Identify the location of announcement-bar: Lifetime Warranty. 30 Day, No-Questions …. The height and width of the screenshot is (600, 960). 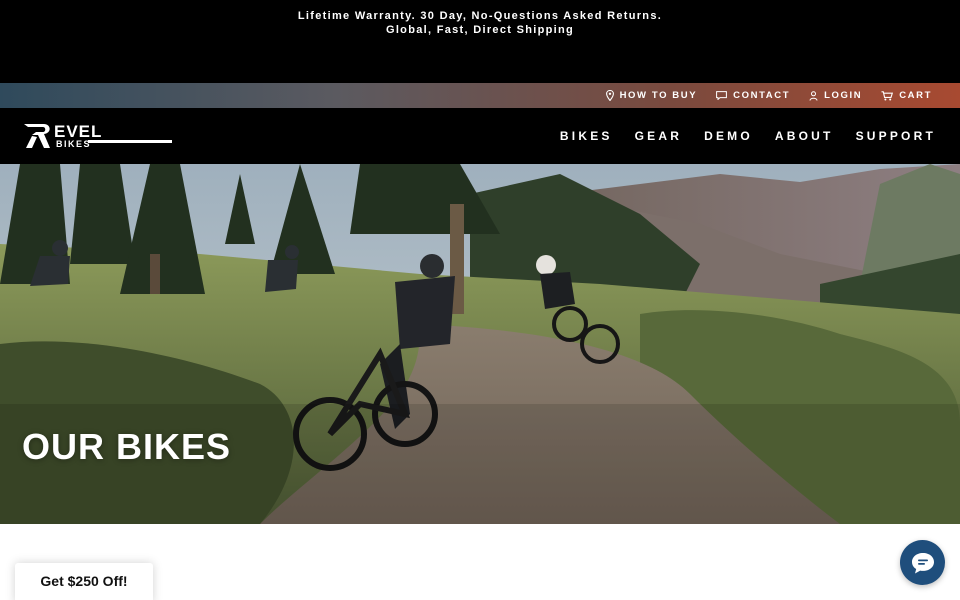
(480, 41).